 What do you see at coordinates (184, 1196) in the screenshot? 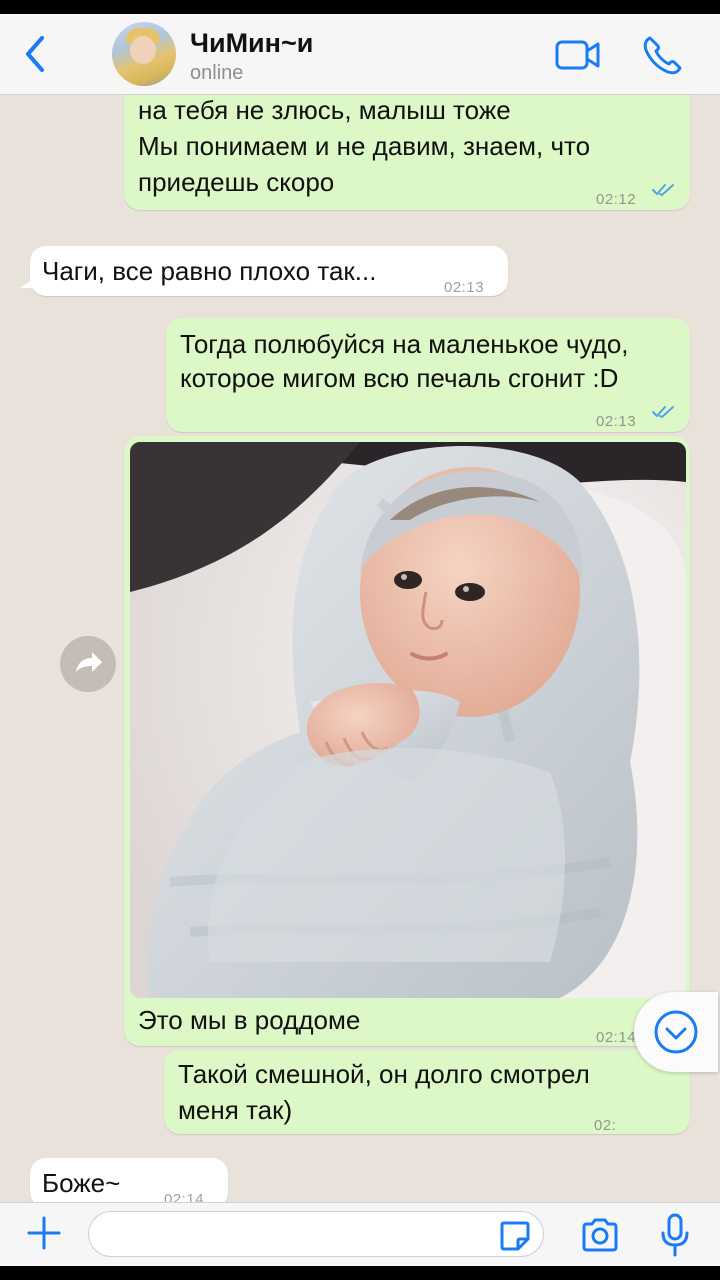
I see `message-time: 02:14` at bounding box center [184, 1196].